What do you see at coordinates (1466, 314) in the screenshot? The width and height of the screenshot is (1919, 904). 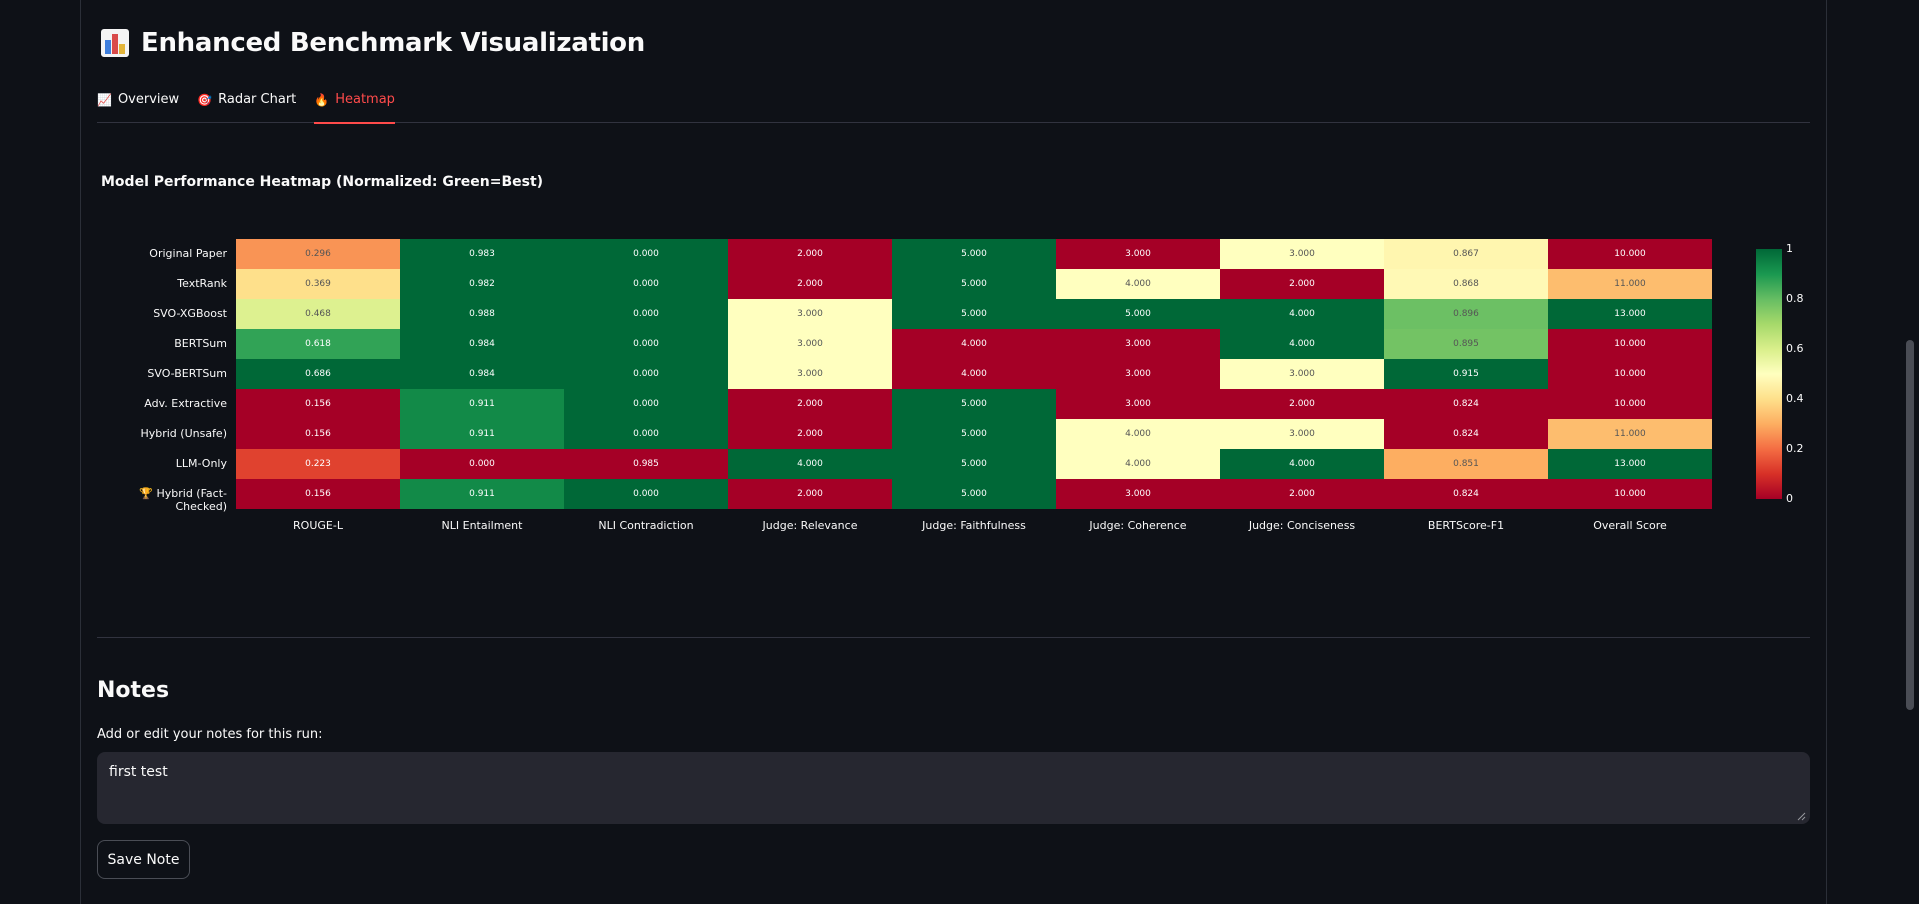 I see `heatmap-cell: 0.896` at bounding box center [1466, 314].